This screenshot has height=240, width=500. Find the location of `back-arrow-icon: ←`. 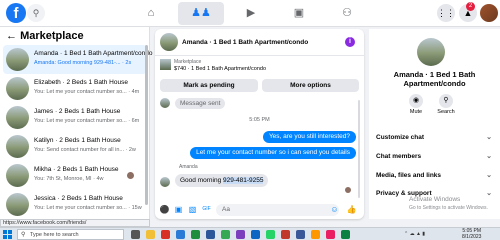

back-arrow-icon: ← is located at coordinates (11, 36).